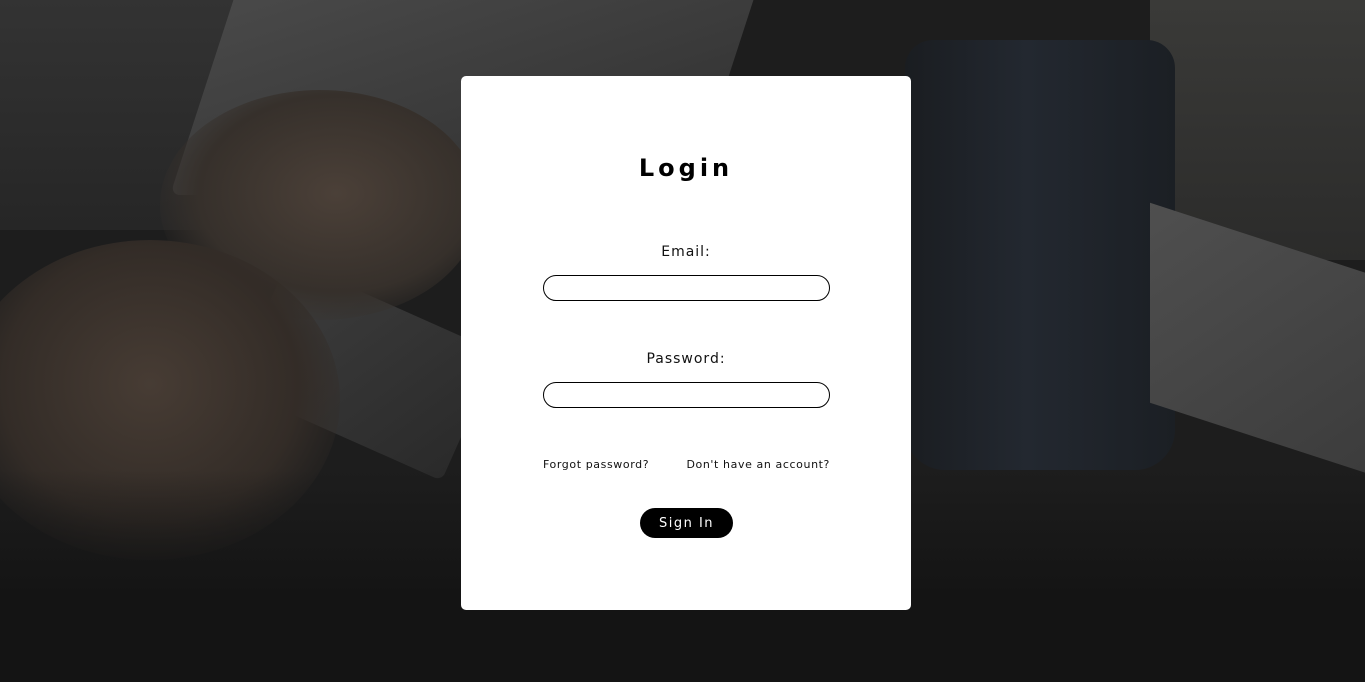  What do you see at coordinates (686, 252) in the screenshot?
I see `email-label: Email:` at bounding box center [686, 252].